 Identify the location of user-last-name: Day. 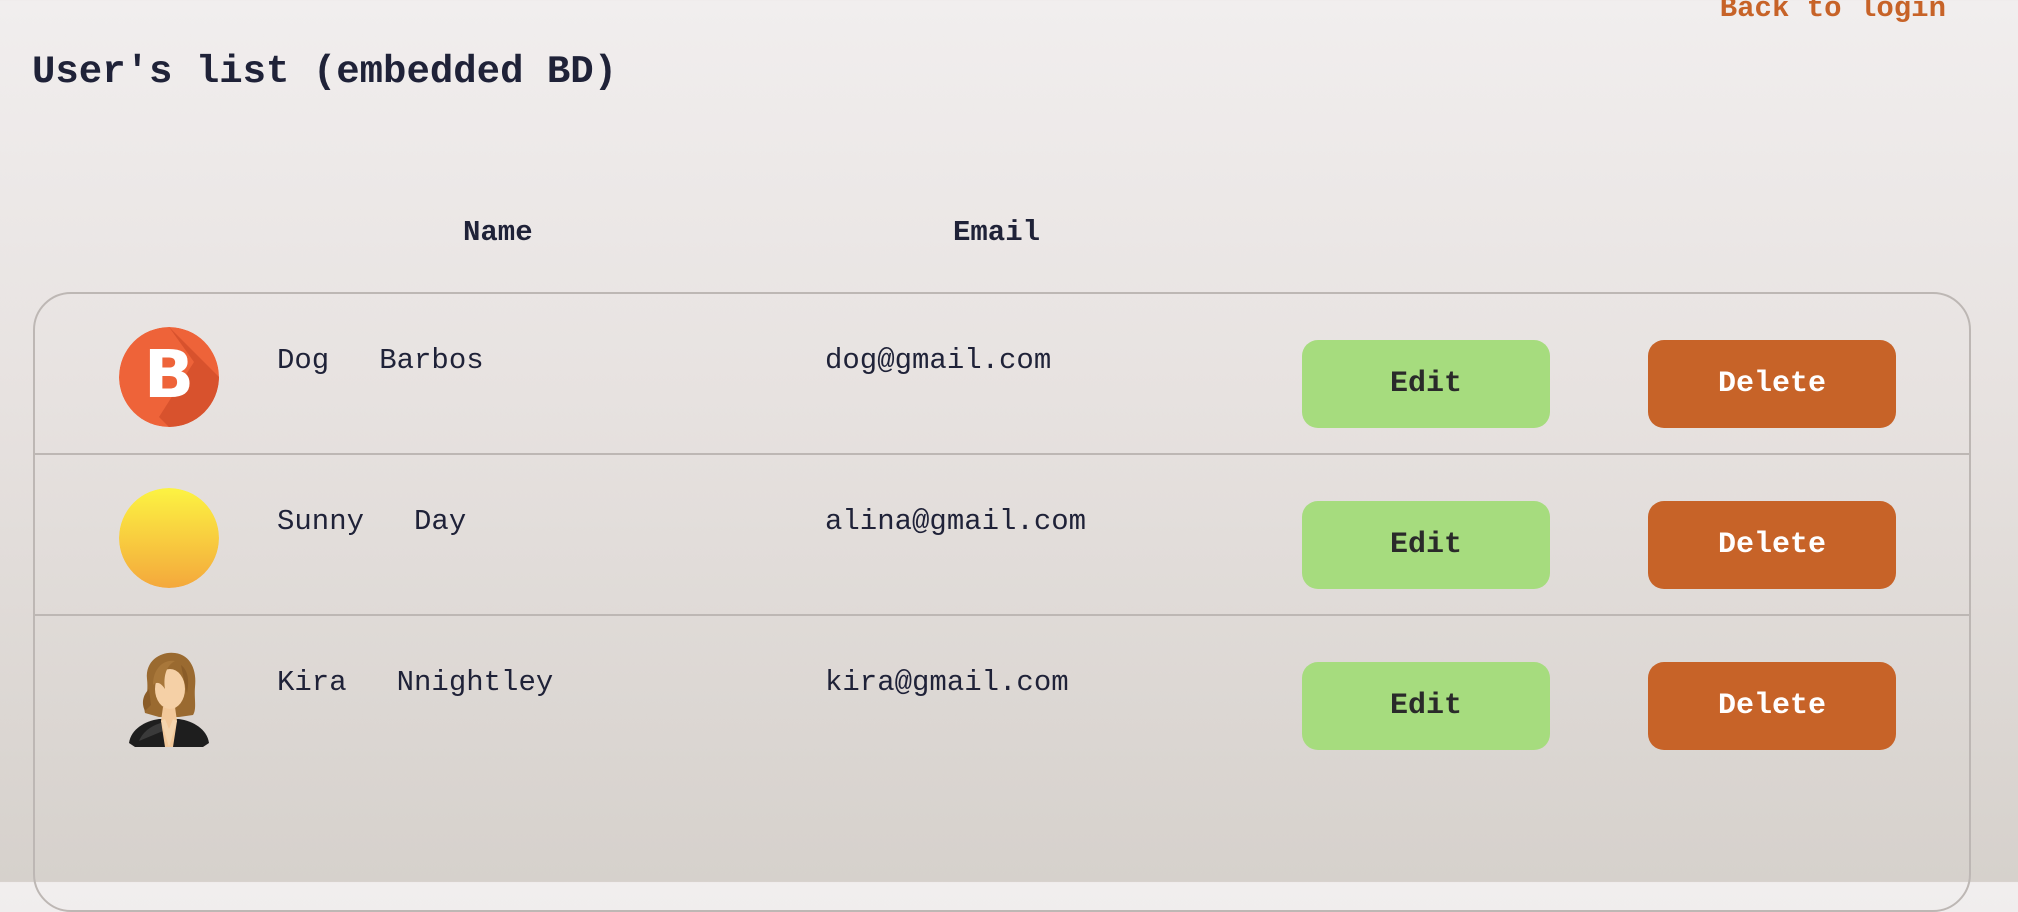
(440, 521).